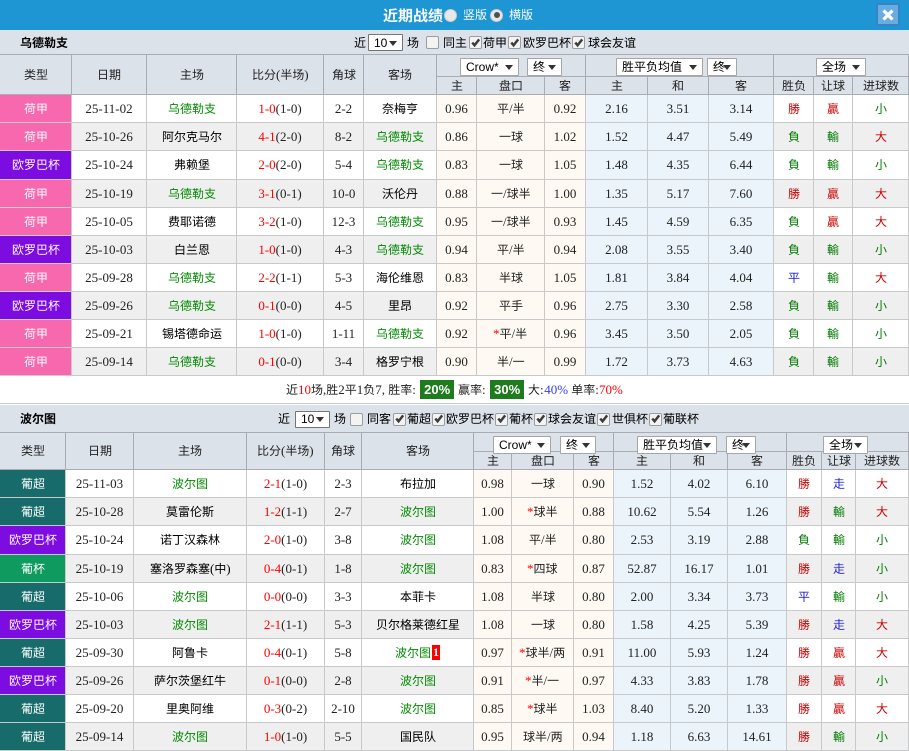 The height and width of the screenshot is (751, 909). I want to click on svg-text: 10, so click(304, 390).